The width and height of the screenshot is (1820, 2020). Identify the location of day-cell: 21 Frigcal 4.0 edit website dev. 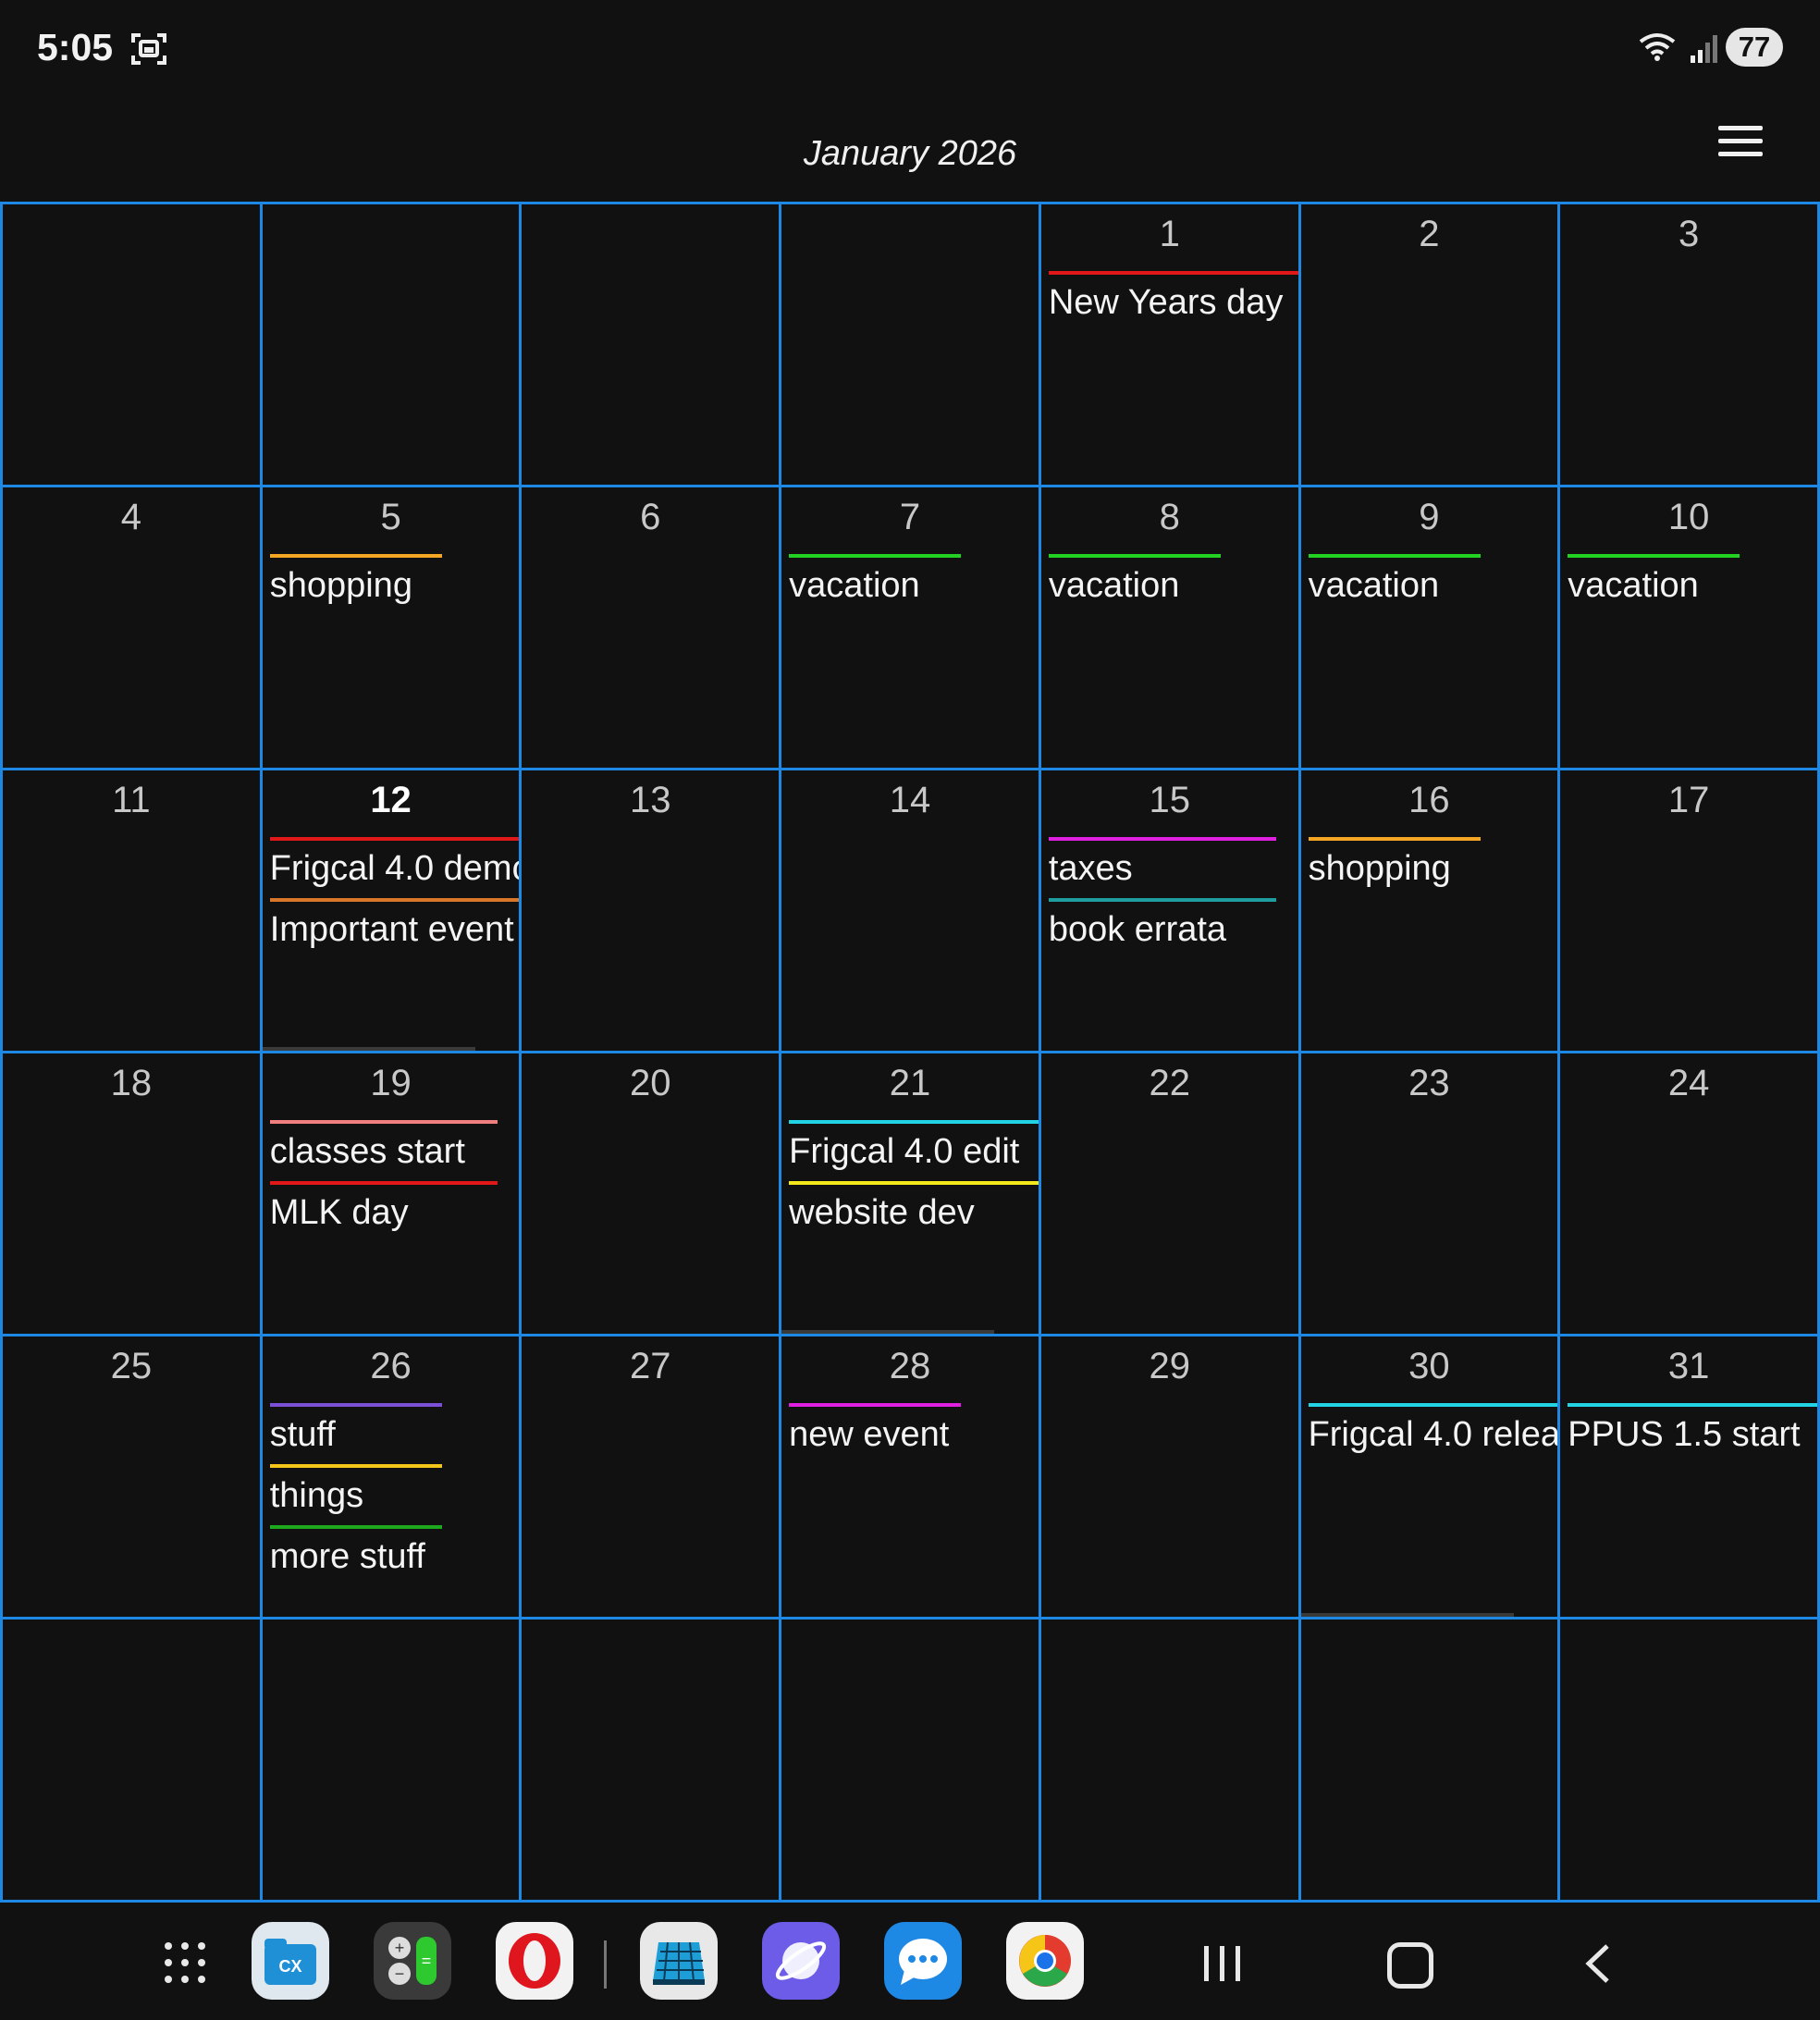
(911, 1194).